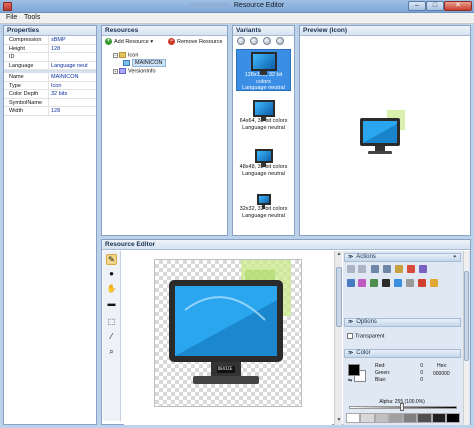 This screenshot has height=428, width=474. I want to click on property-value: Language neut, so click(72, 66).